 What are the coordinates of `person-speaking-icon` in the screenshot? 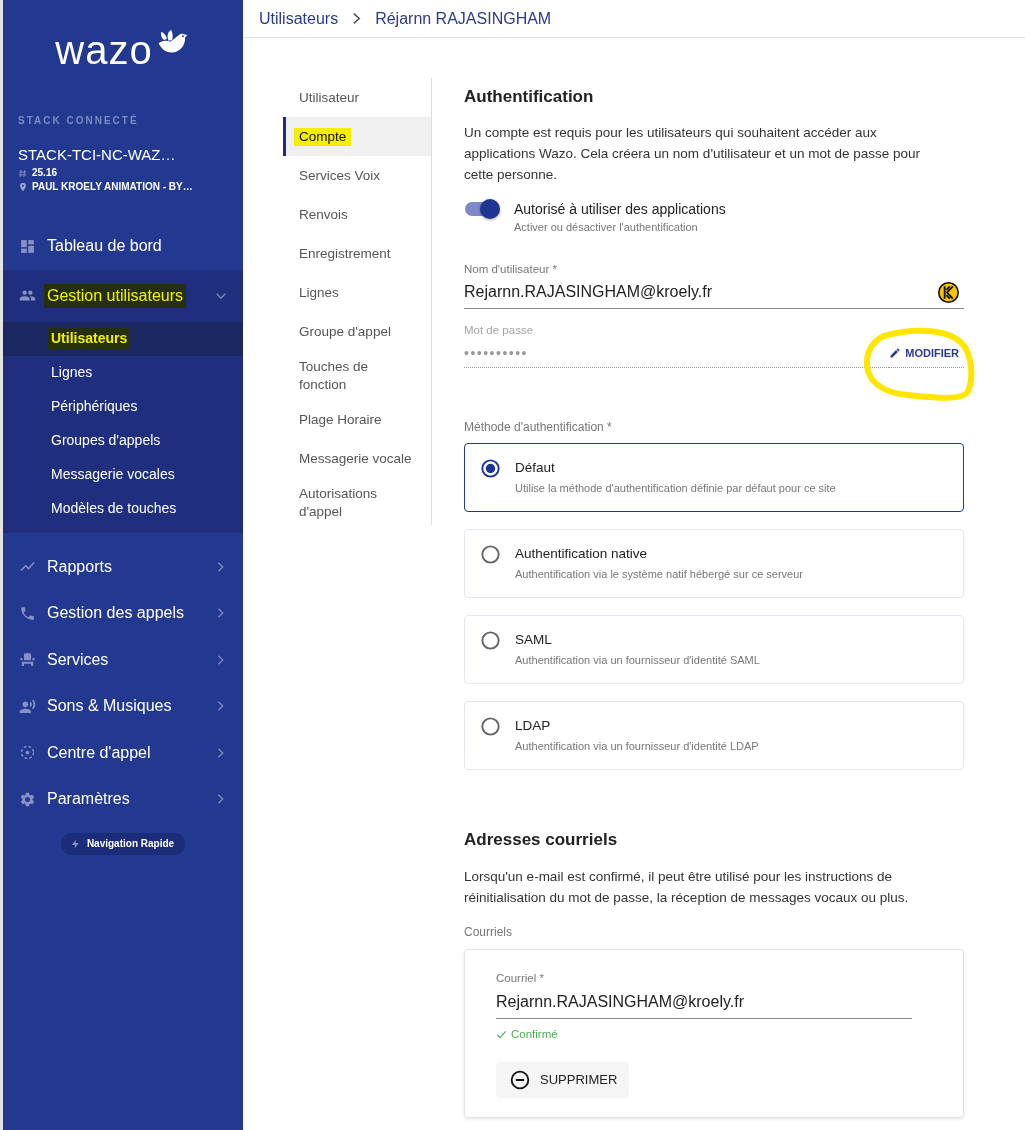 It's located at (27, 706).